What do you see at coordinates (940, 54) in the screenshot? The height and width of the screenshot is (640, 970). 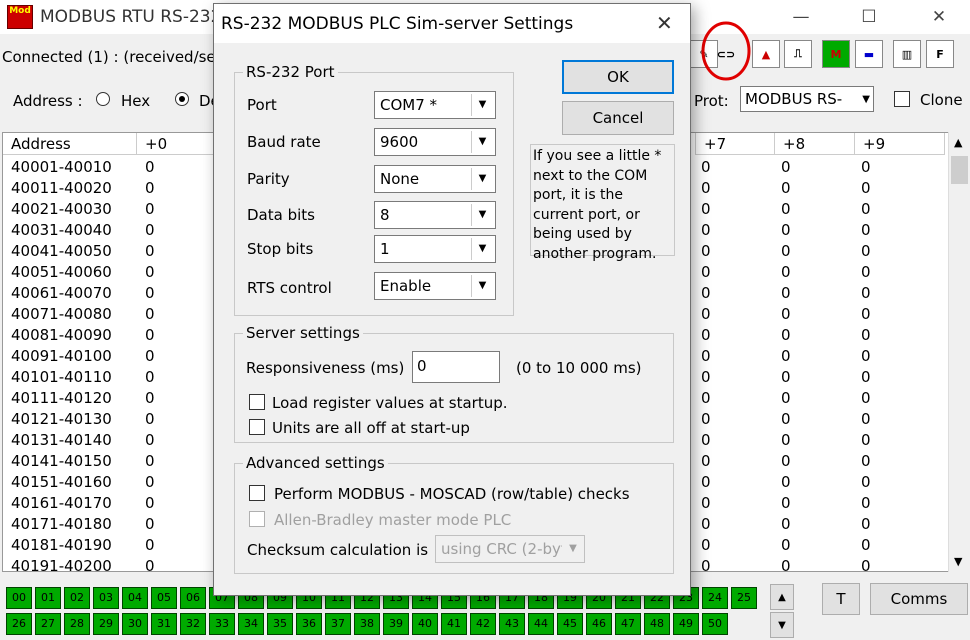 I see `tool-icon: F` at bounding box center [940, 54].